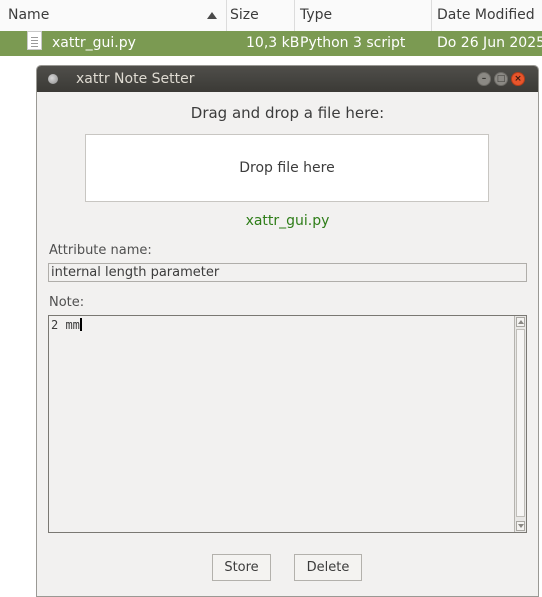 The height and width of the screenshot is (597, 542). Describe the element at coordinates (363, 15) in the screenshot. I see `column-header-type: Type` at that location.